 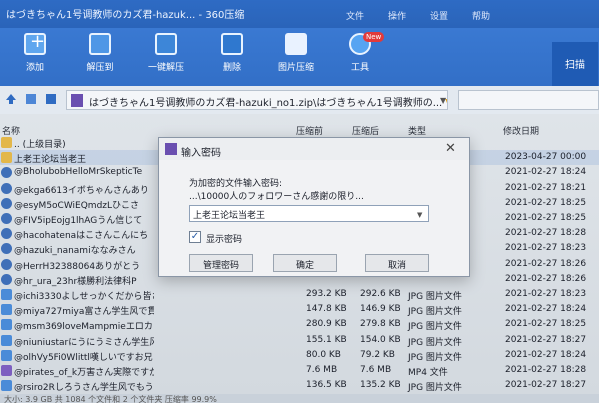 What do you see at coordinates (231, 68) in the screenshot?
I see `delete-label: 删除` at bounding box center [231, 68].